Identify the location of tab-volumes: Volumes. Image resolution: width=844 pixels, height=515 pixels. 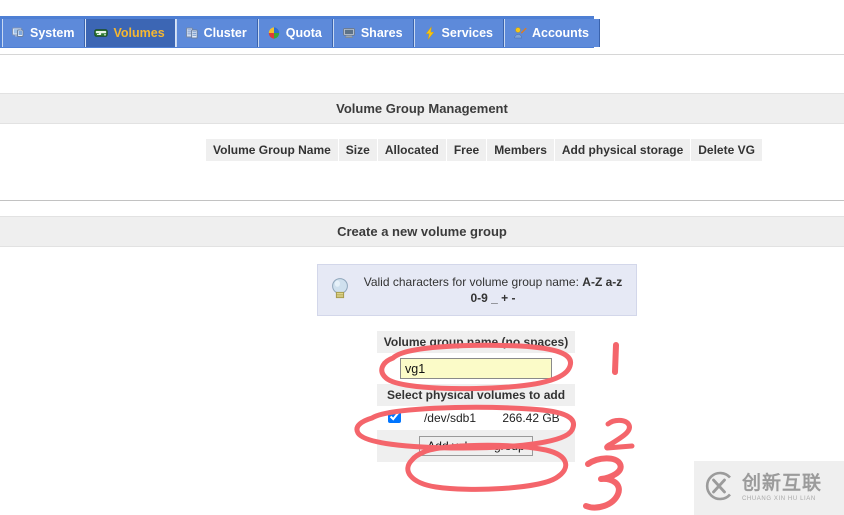
(130, 33).